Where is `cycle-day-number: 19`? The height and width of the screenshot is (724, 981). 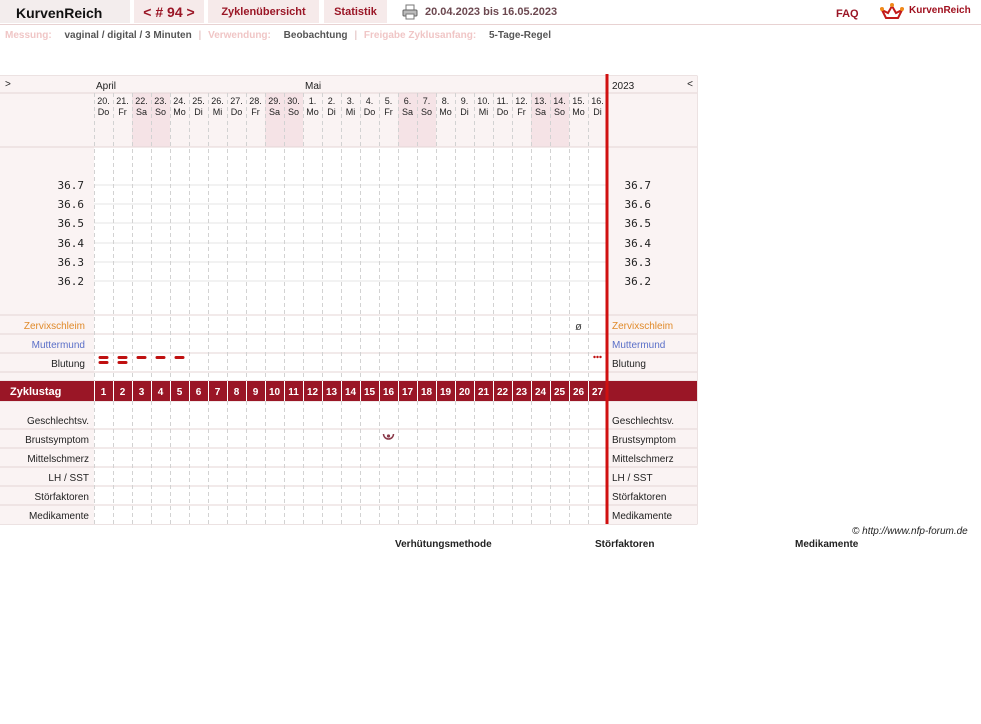 cycle-day-number: 19 is located at coordinates (446, 392).